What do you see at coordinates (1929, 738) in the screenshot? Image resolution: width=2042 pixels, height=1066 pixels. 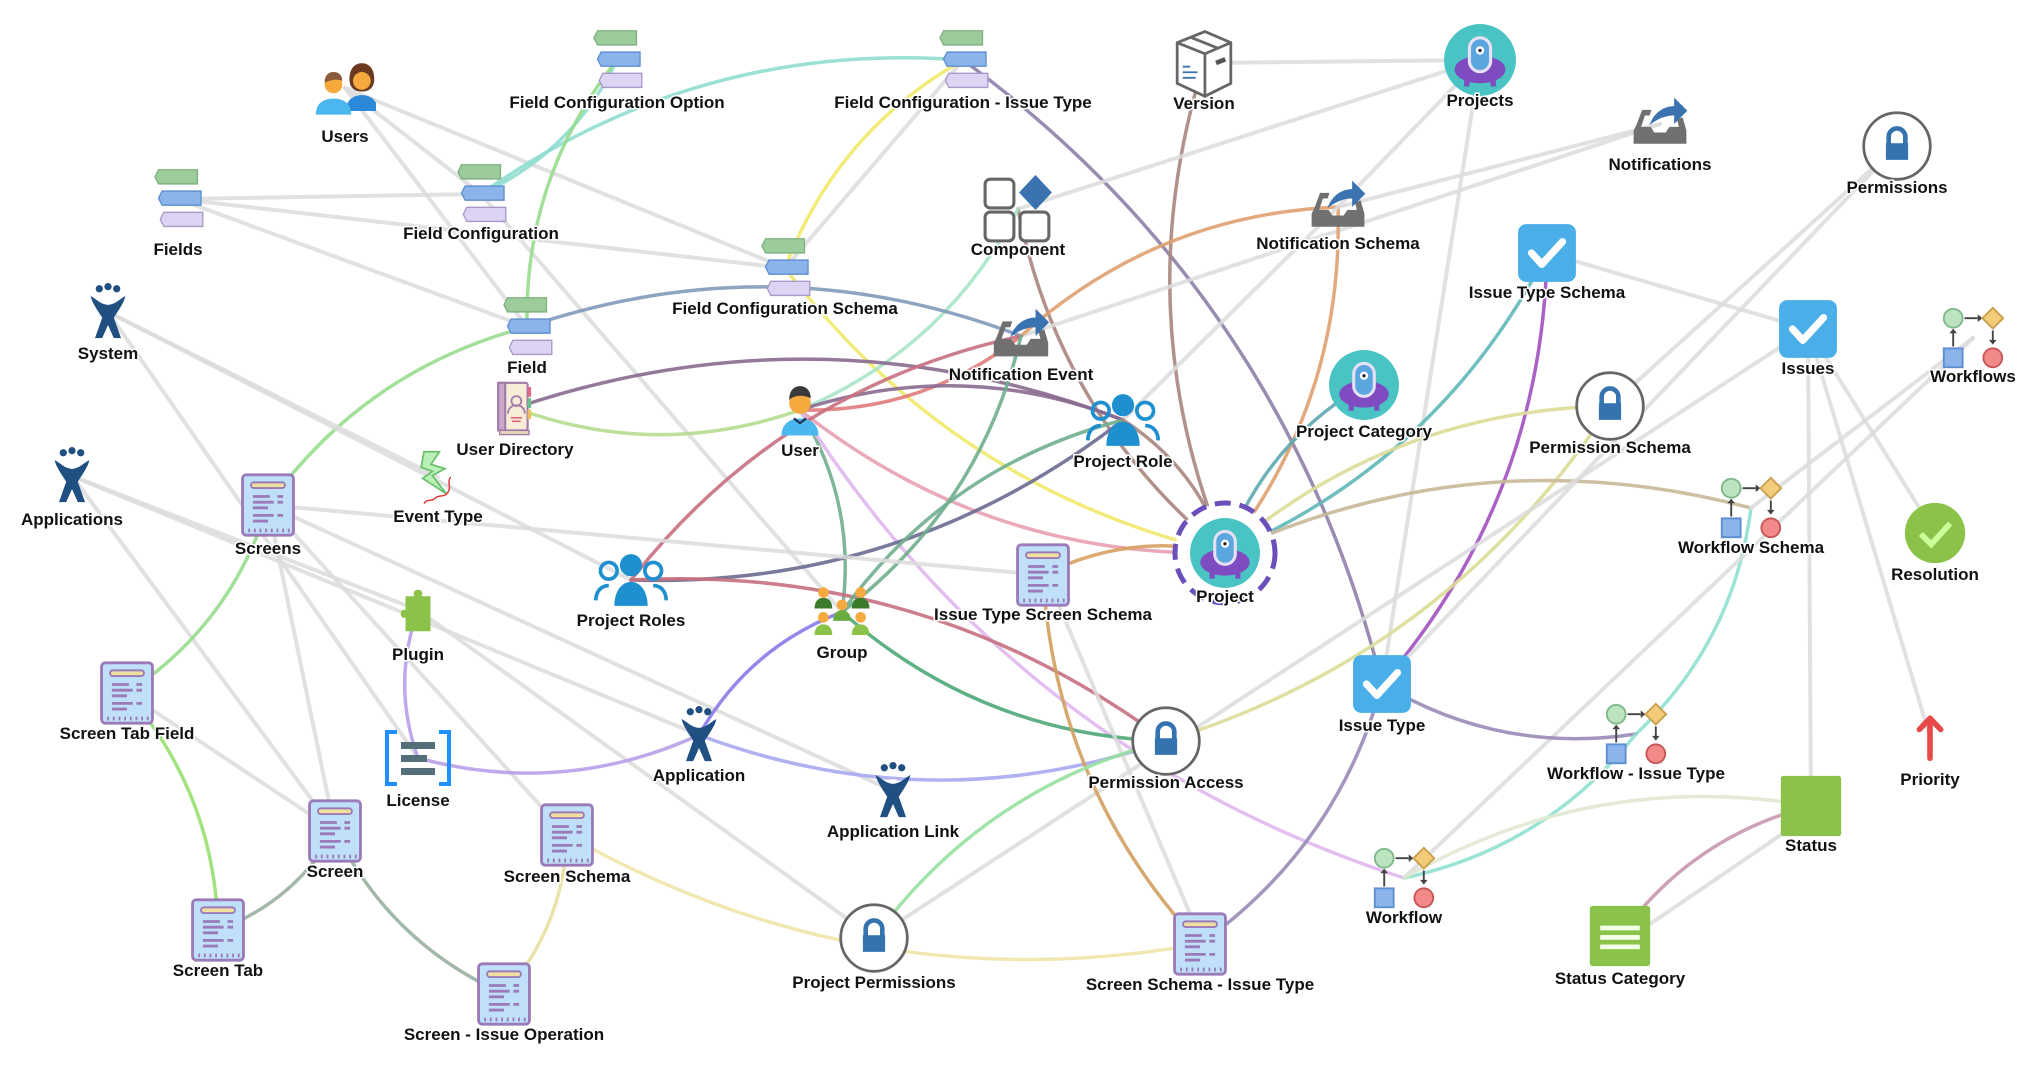 I see `arrow-up-icon` at bounding box center [1929, 738].